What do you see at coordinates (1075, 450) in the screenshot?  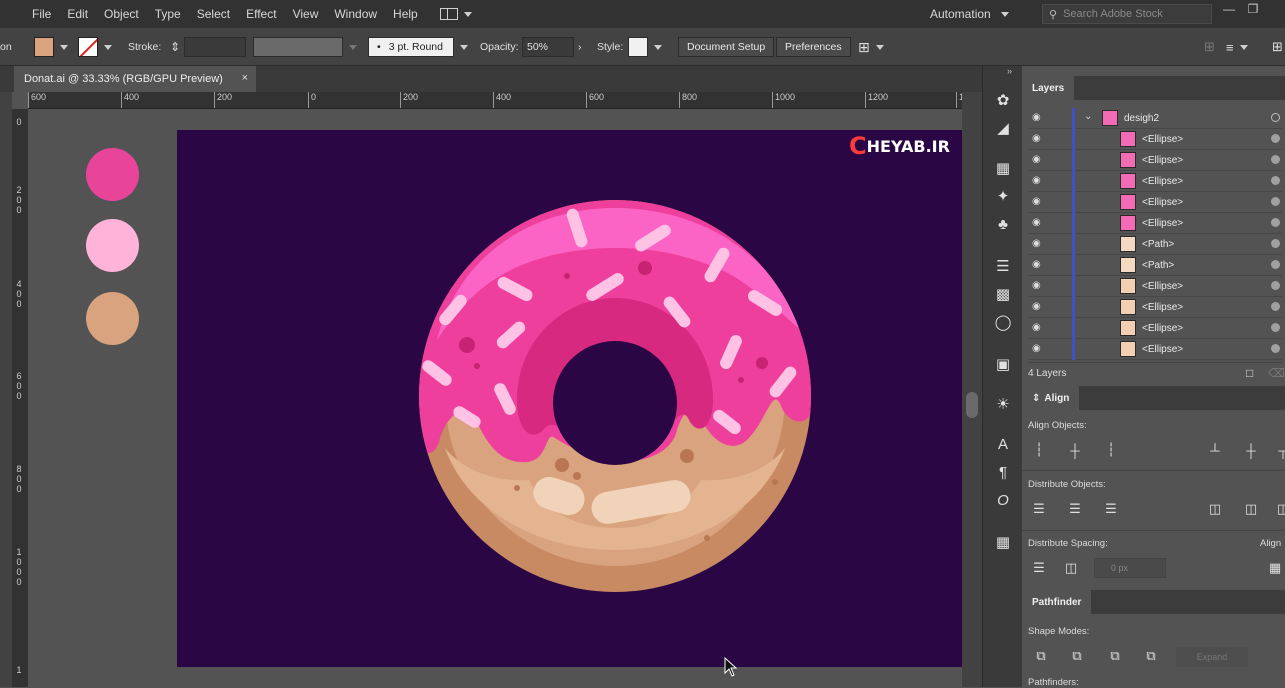 I see `align-hcenter-icon: ┼` at bounding box center [1075, 450].